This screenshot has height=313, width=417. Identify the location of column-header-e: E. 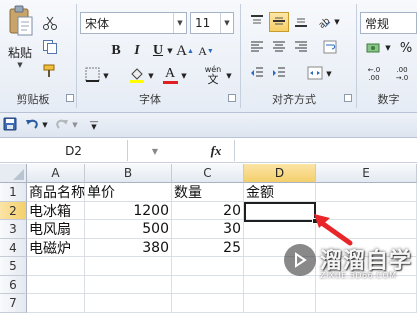
(366, 173).